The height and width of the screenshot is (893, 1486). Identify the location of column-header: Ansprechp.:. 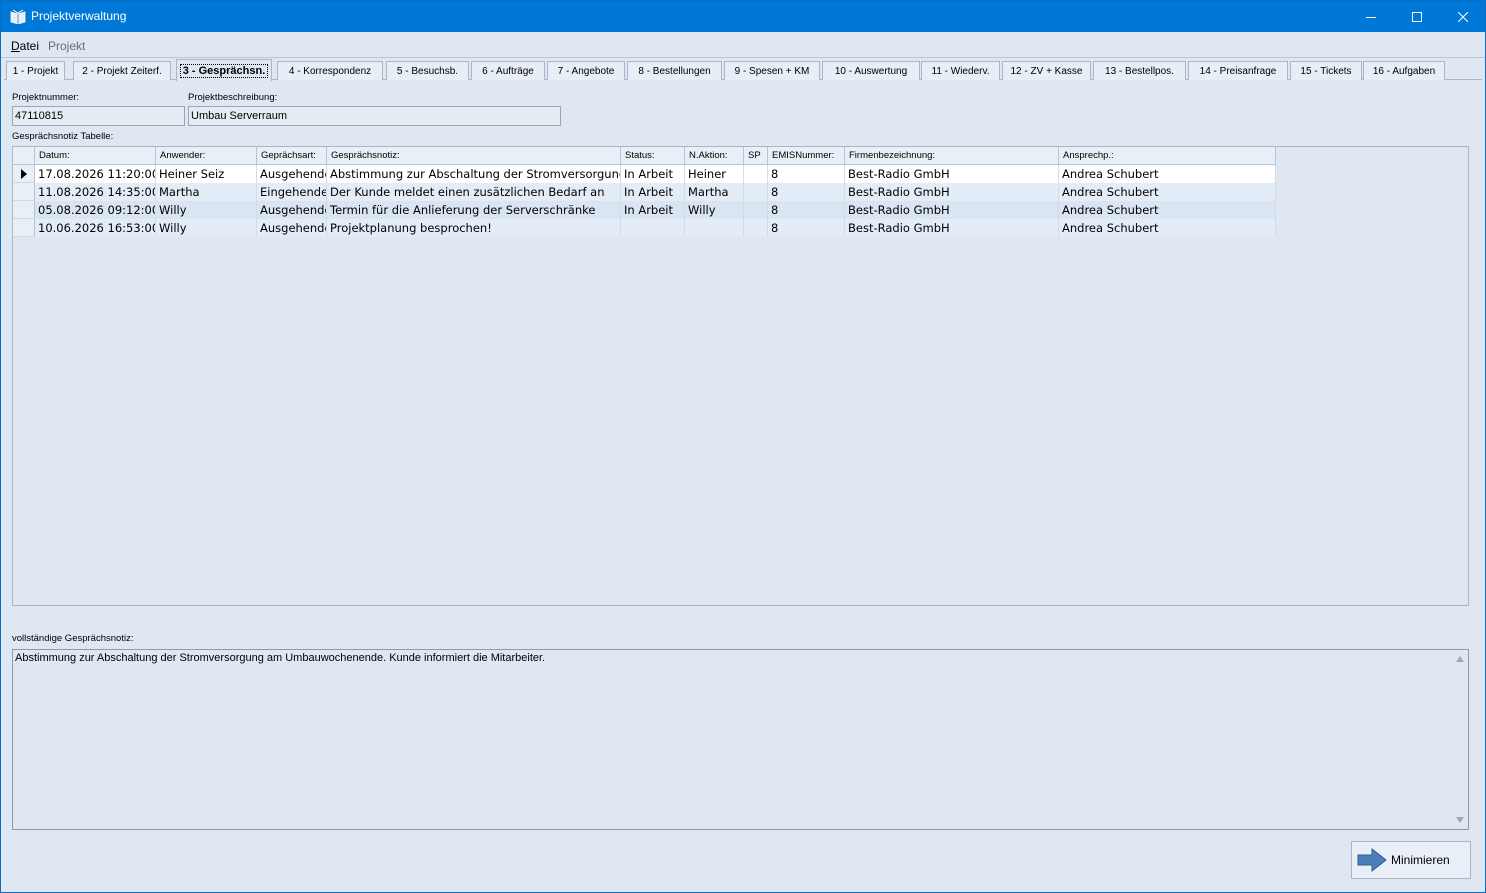
(1167, 156).